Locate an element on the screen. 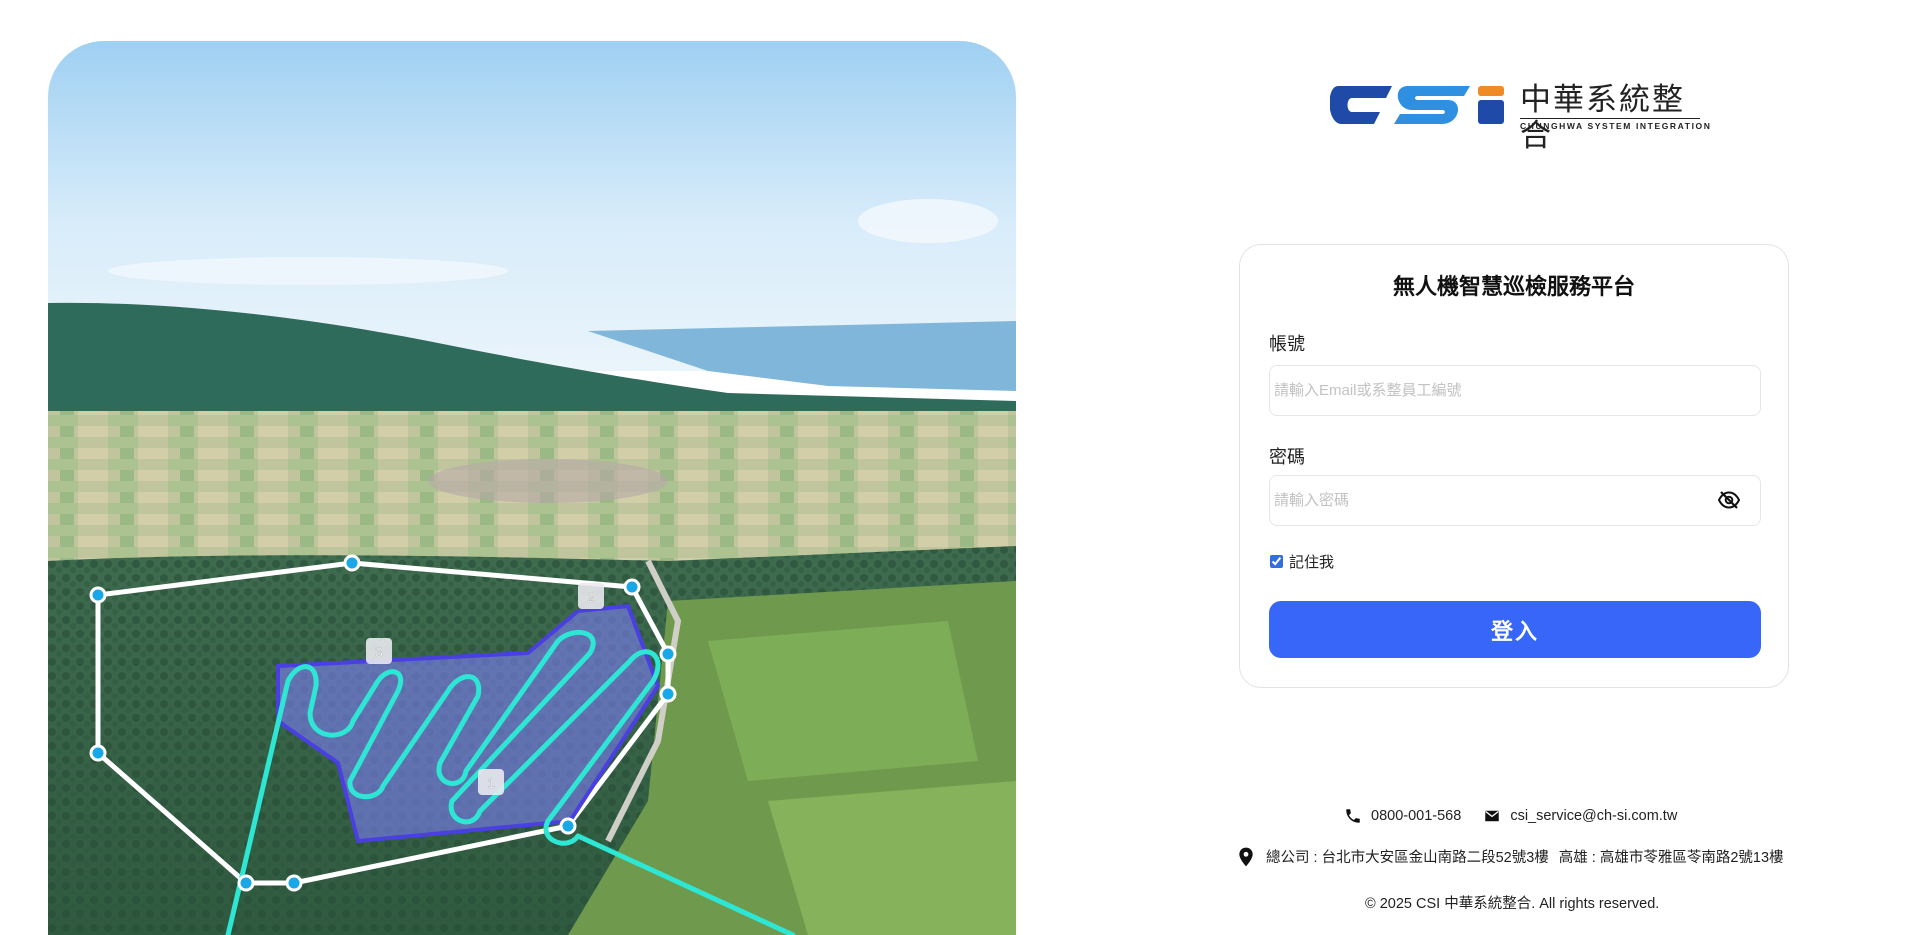 This screenshot has height=935, width=1911. remember-checkbox is located at coordinates (1276, 561).